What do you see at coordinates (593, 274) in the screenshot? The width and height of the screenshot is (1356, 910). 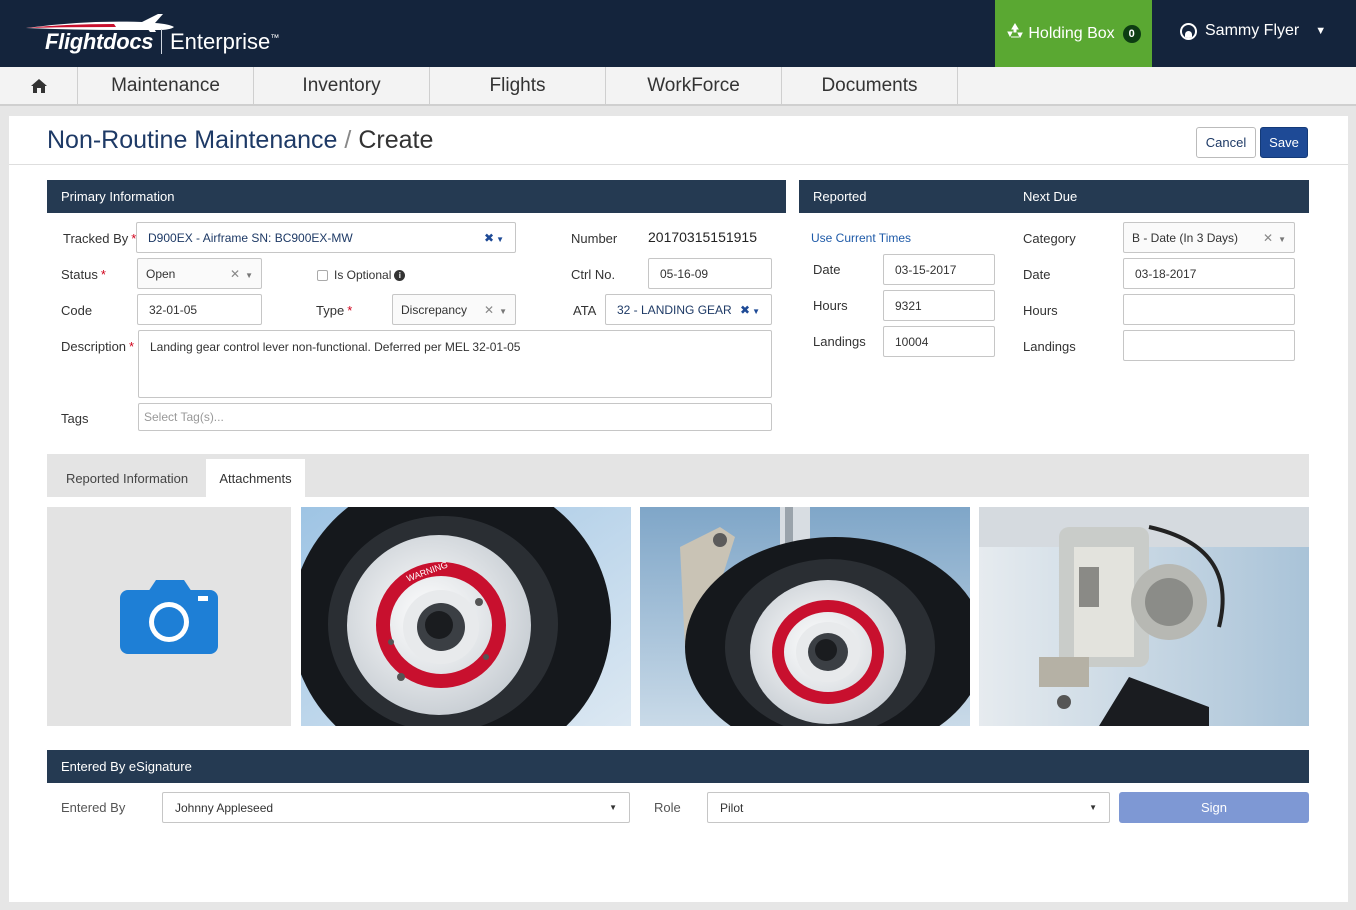 I see `ctrl-no-label: Ctrl No.` at bounding box center [593, 274].